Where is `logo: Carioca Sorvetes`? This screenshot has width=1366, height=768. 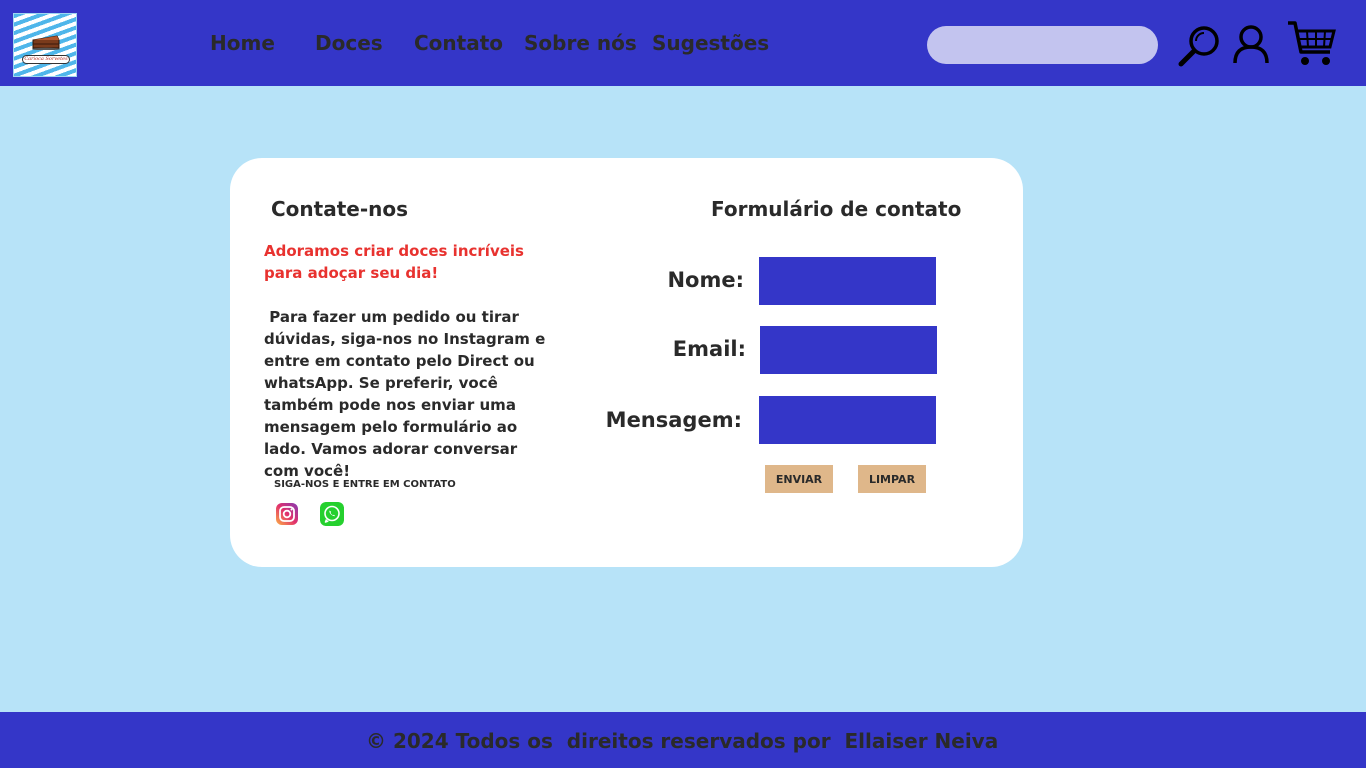
logo: Carioca Sorvetes is located at coordinates (45, 45).